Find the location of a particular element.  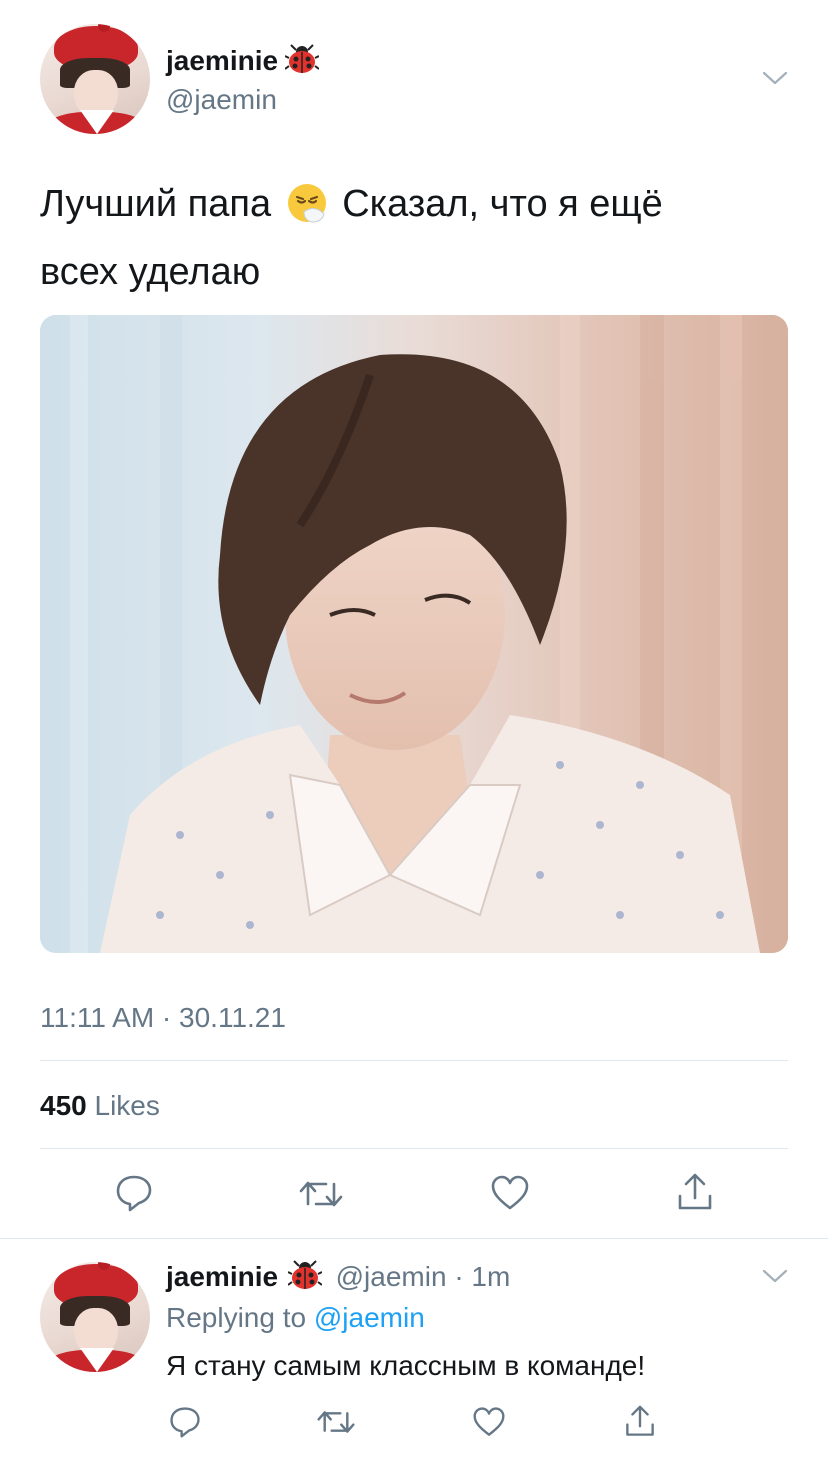

tweet-text-line-1: Лучший папа Сказал, что я ещё is located at coordinates (420, 208).